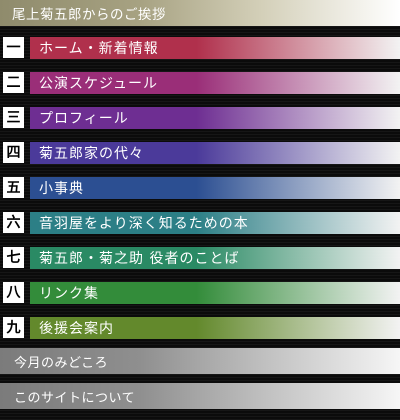  Describe the element at coordinates (13, 187) in the screenshot. I see `nav-number: 五` at that location.